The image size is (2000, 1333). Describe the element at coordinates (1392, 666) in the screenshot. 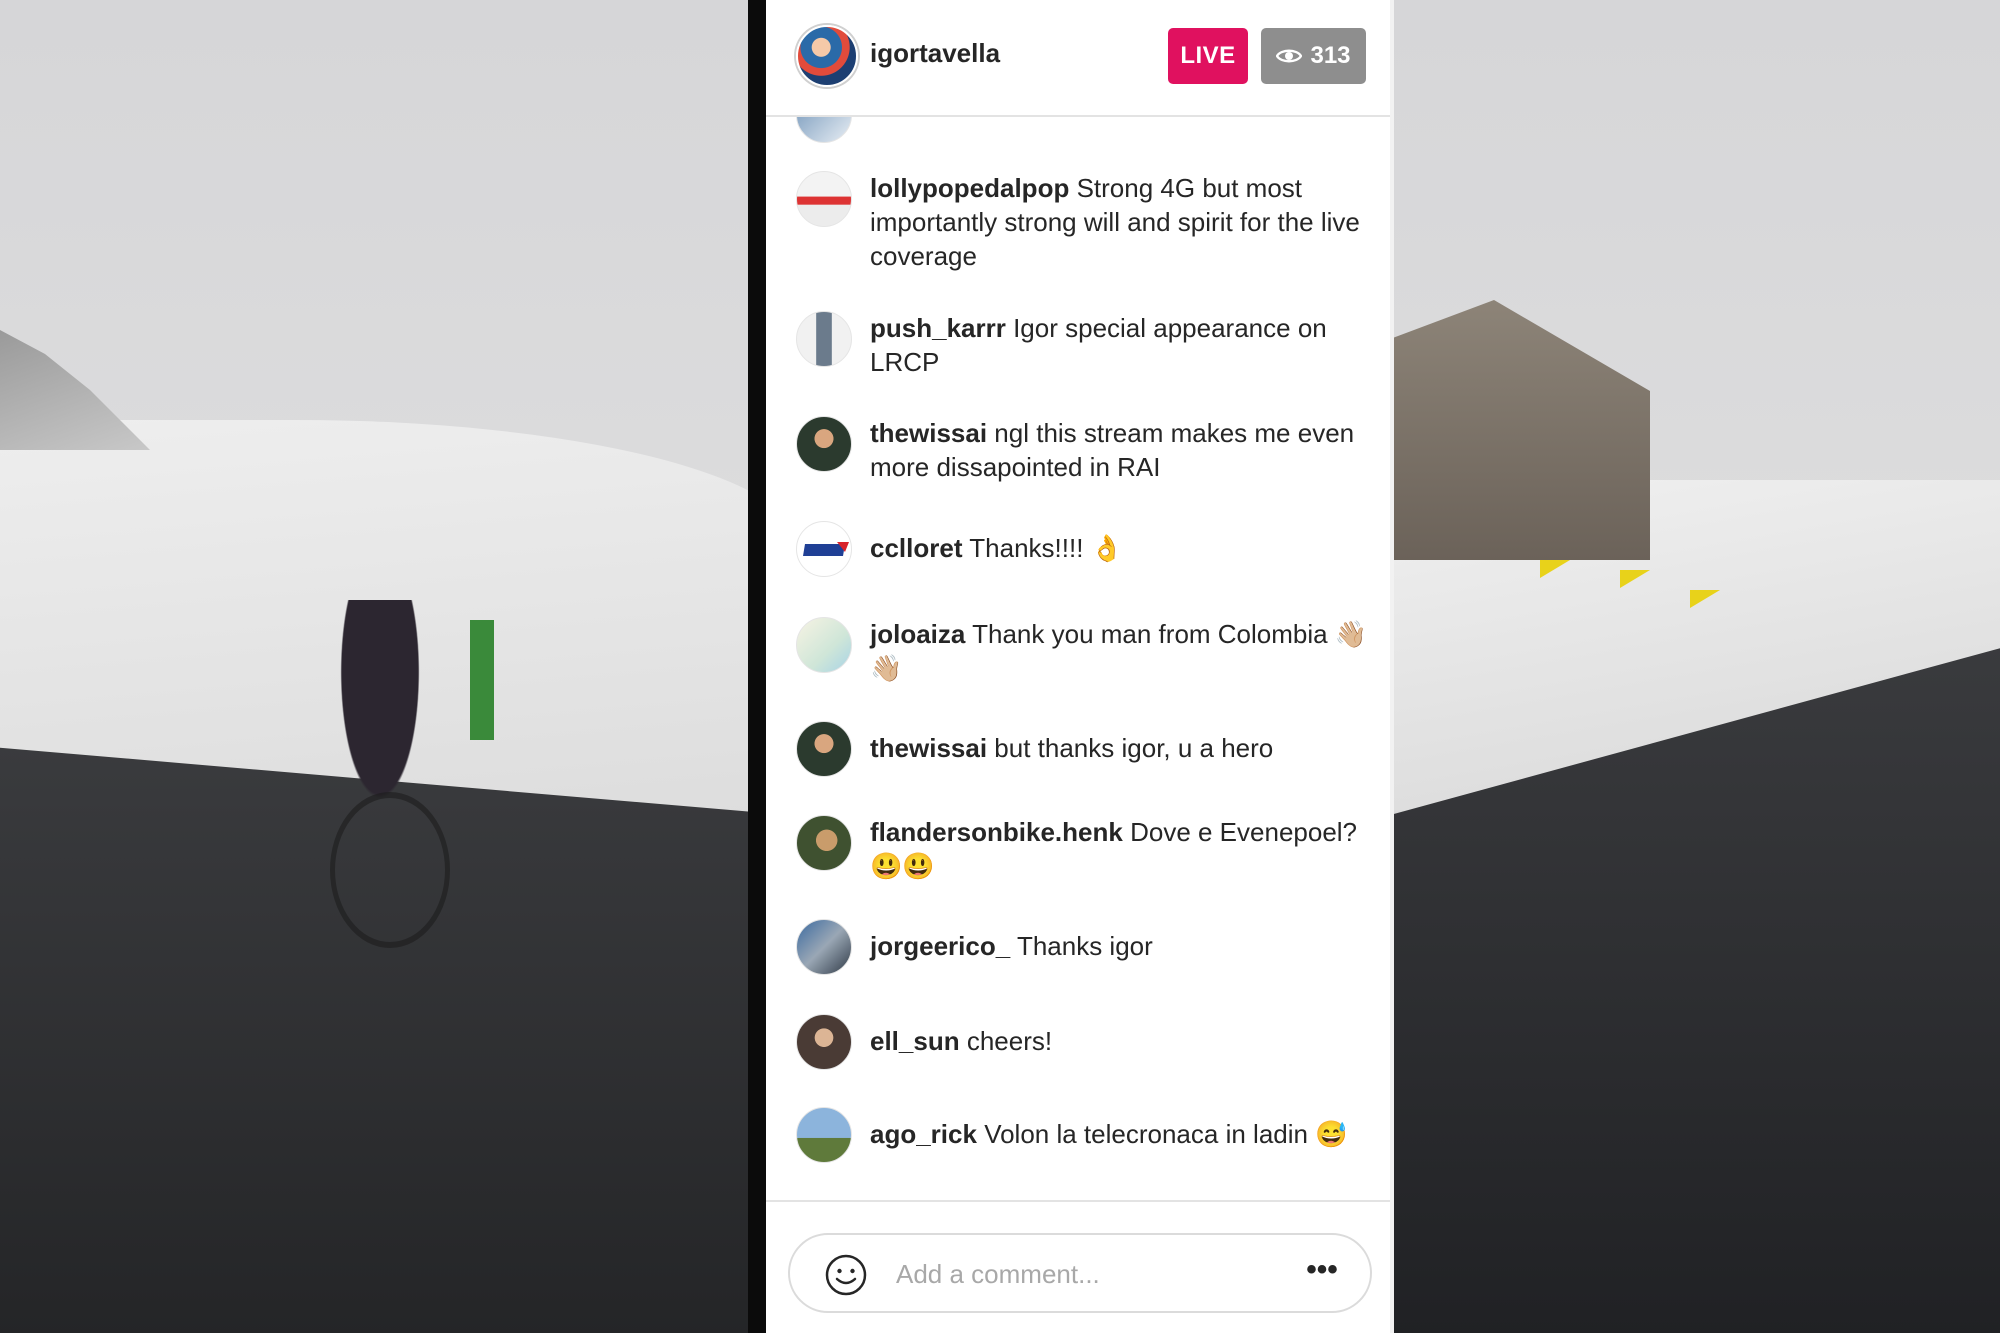

I see `frame-divider-right` at that location.